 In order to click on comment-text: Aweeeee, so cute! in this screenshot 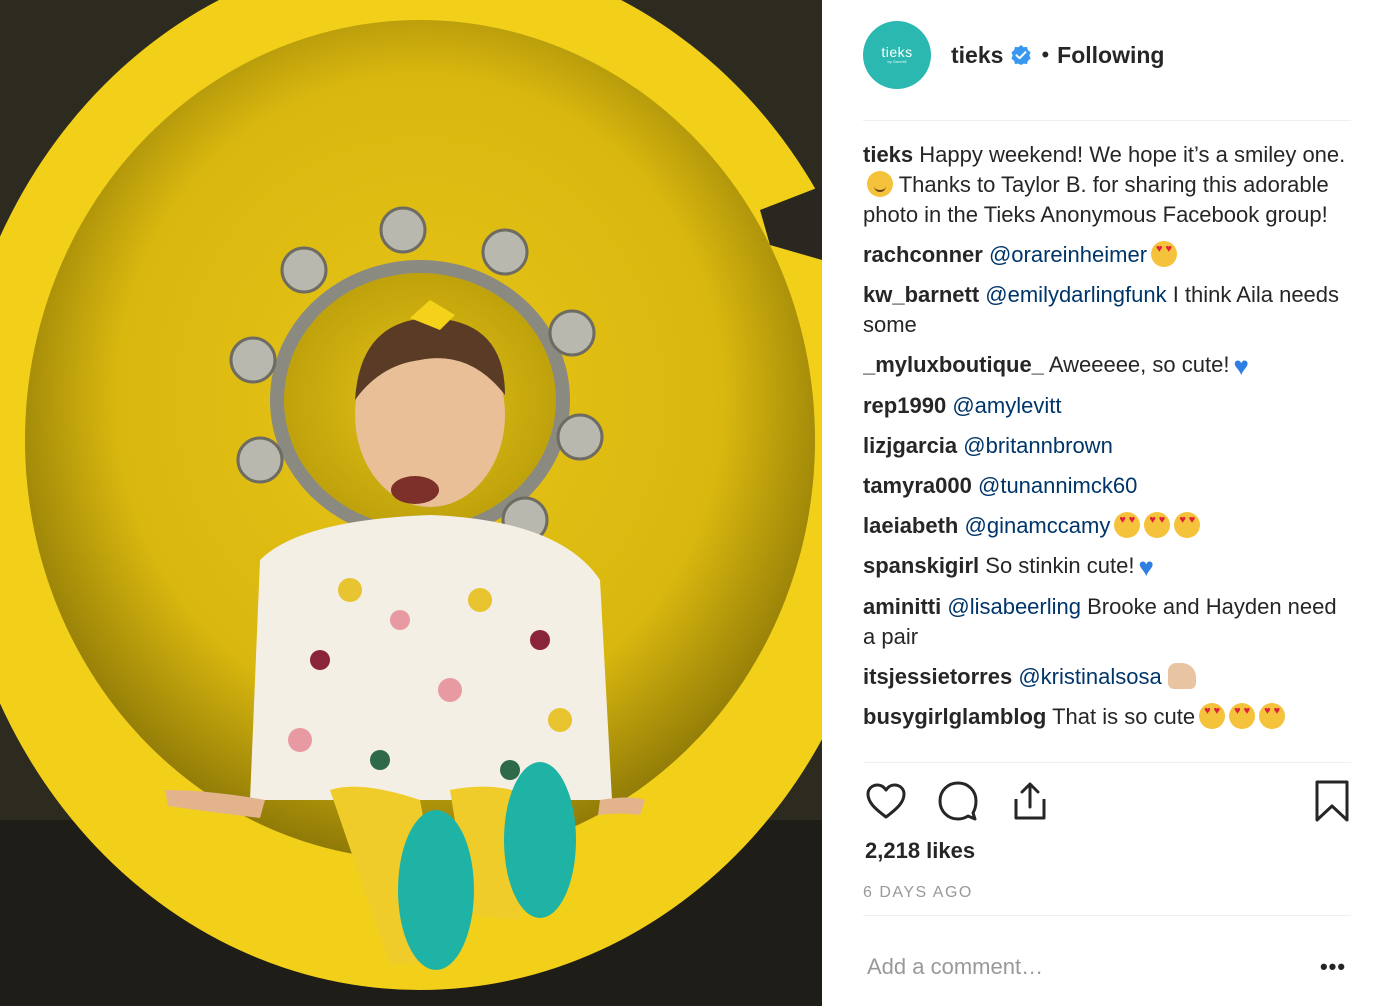, I will do `click(1139, 364)`.